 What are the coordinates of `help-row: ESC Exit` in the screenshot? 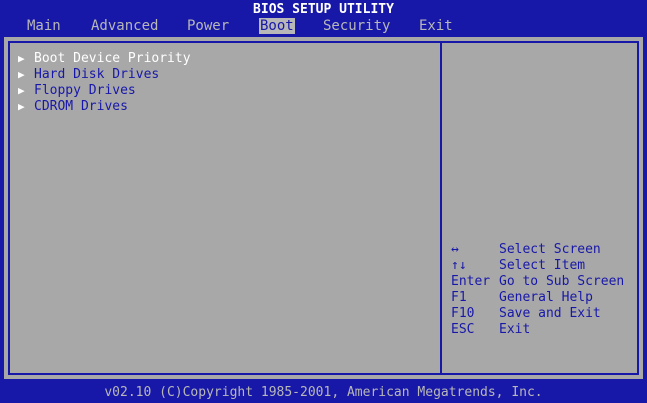 It's located at (537, 330).